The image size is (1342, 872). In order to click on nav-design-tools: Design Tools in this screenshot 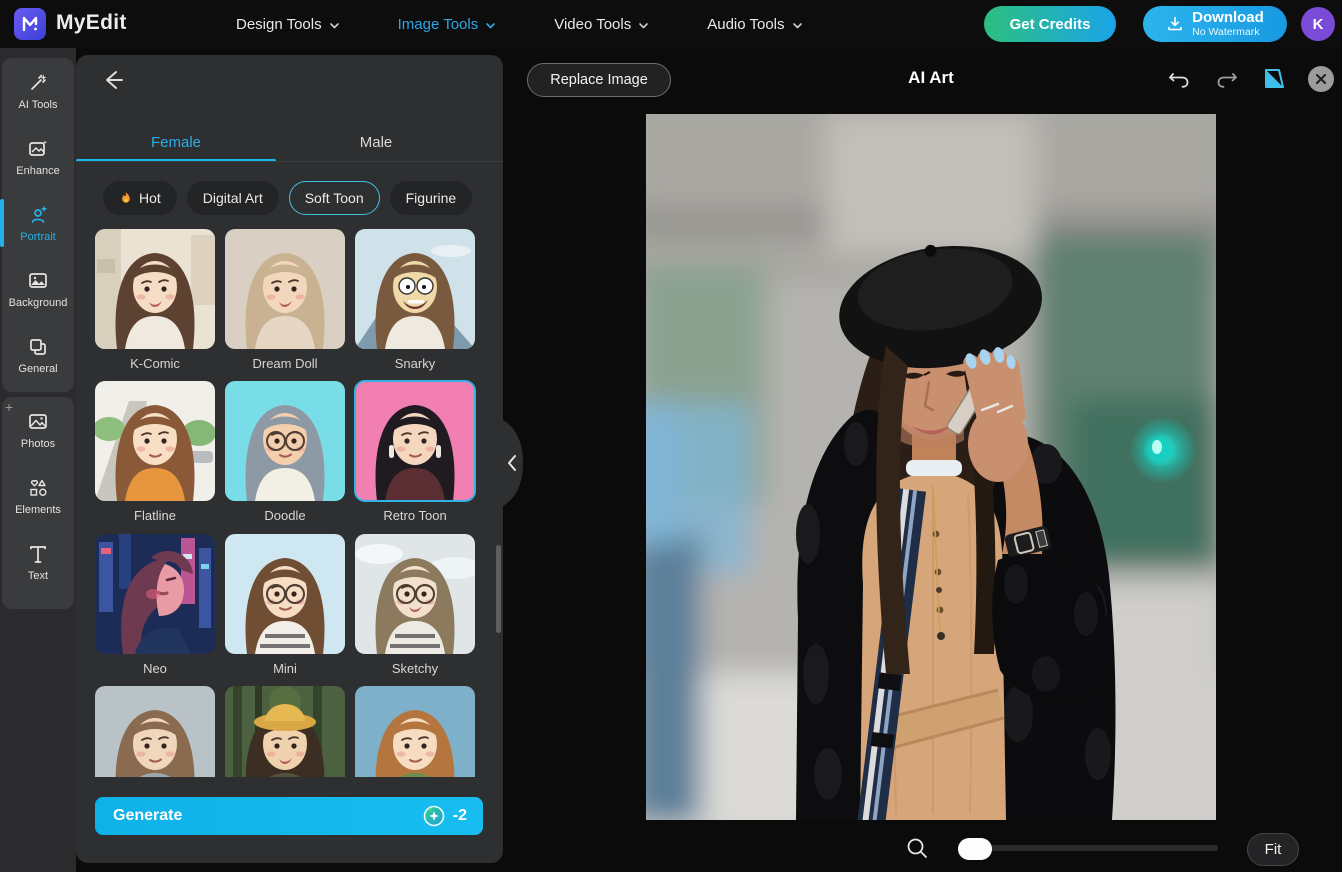, I will do `click(288, 24)`.